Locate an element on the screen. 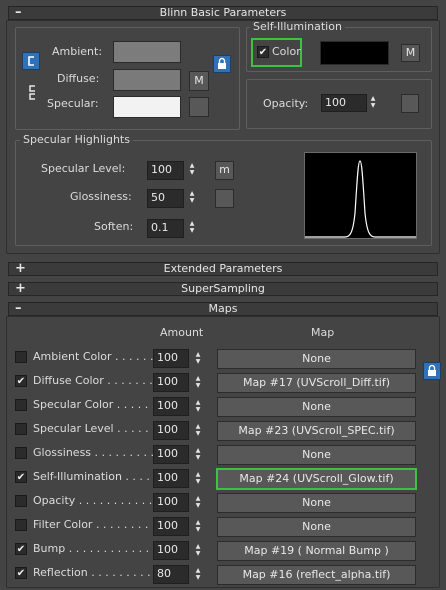 This screenshot has width=446, height=590. diffuse-map-button: M is located at coordinates (199, 81).